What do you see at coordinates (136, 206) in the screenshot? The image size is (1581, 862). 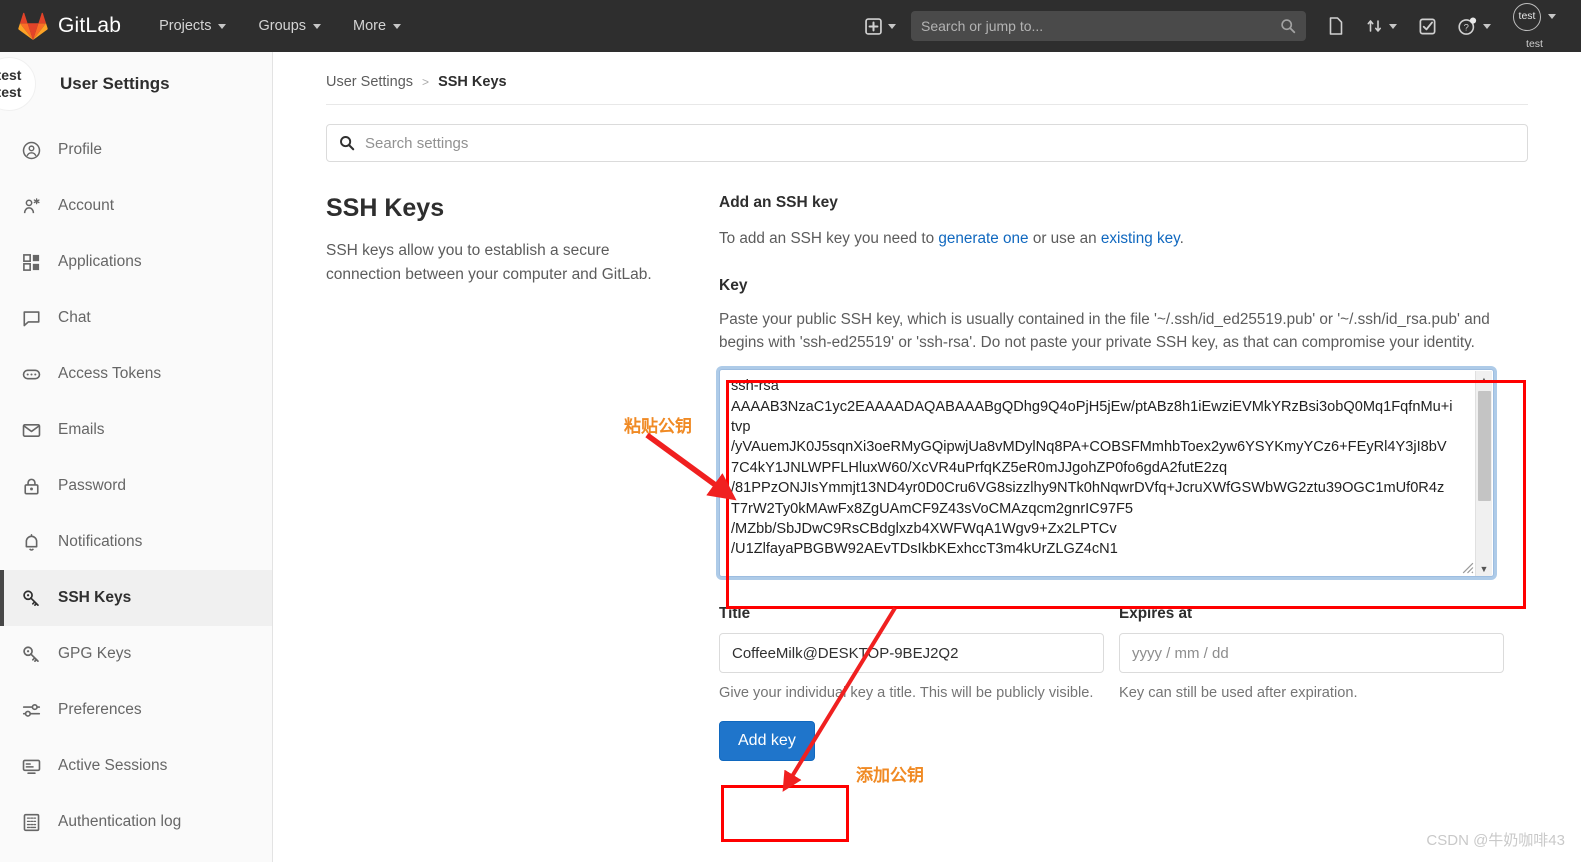 I see `sidebar-item-account: Account` at bounding box center [136, 206].